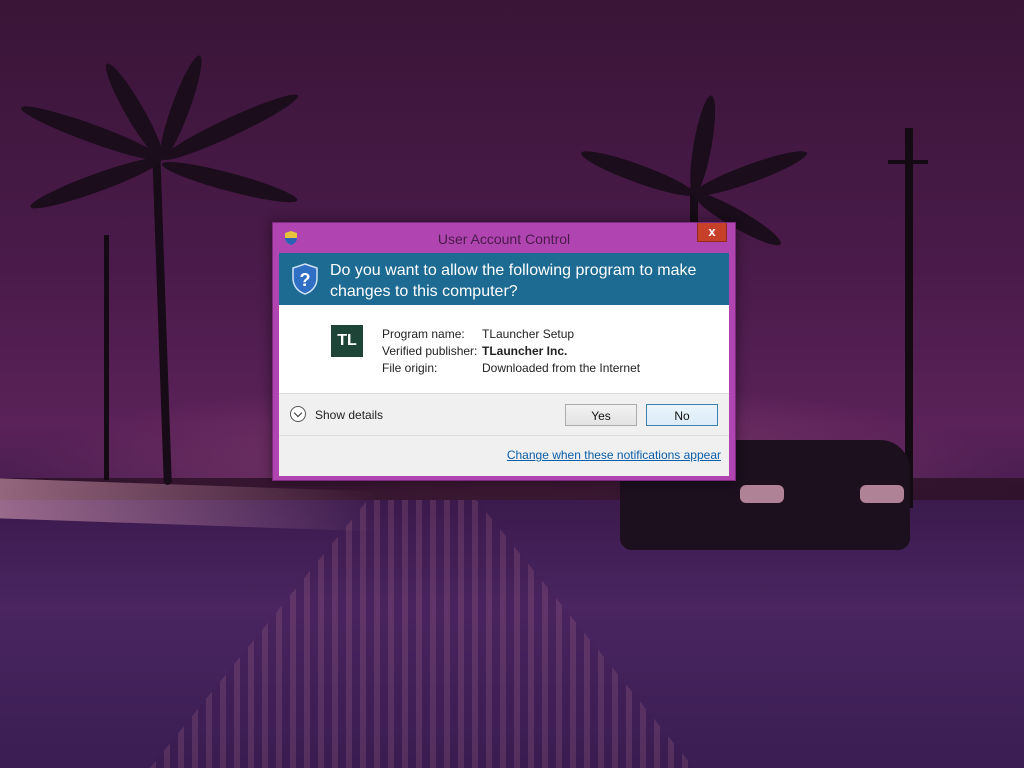  I want to click on dialog-title: User Account Control, so click(504, 239).